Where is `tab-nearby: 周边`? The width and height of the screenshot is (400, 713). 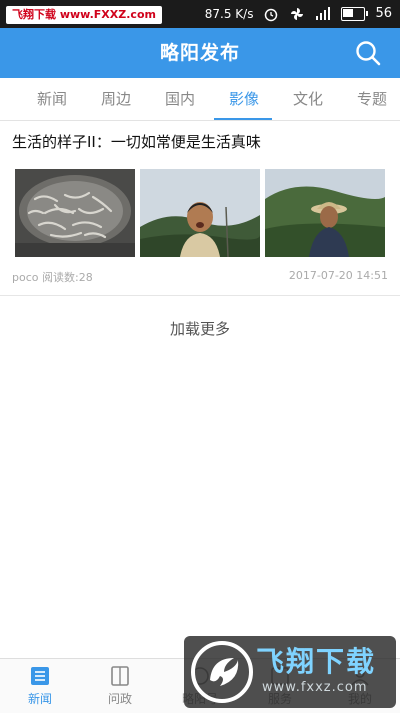
tab-nearby: 周边 is located at coordinates (116, 99).